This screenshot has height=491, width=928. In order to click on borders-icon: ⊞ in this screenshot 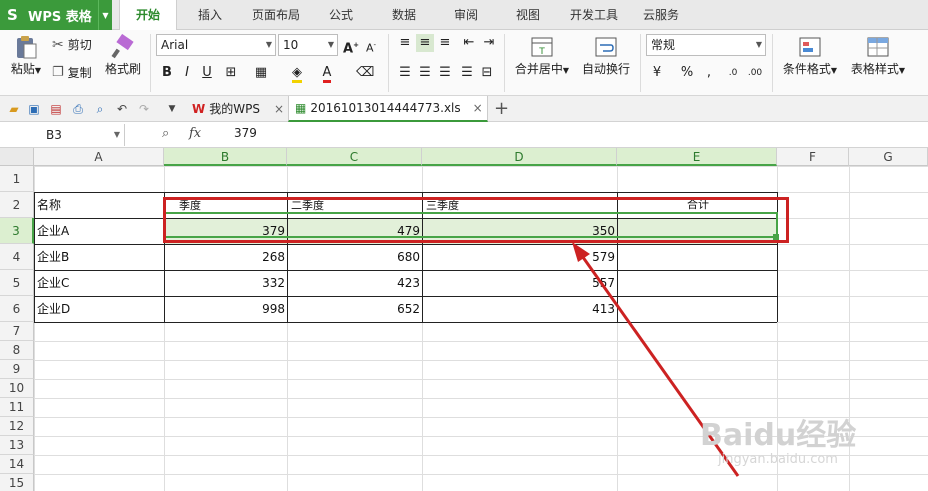, I will do `click(231, 73)`.